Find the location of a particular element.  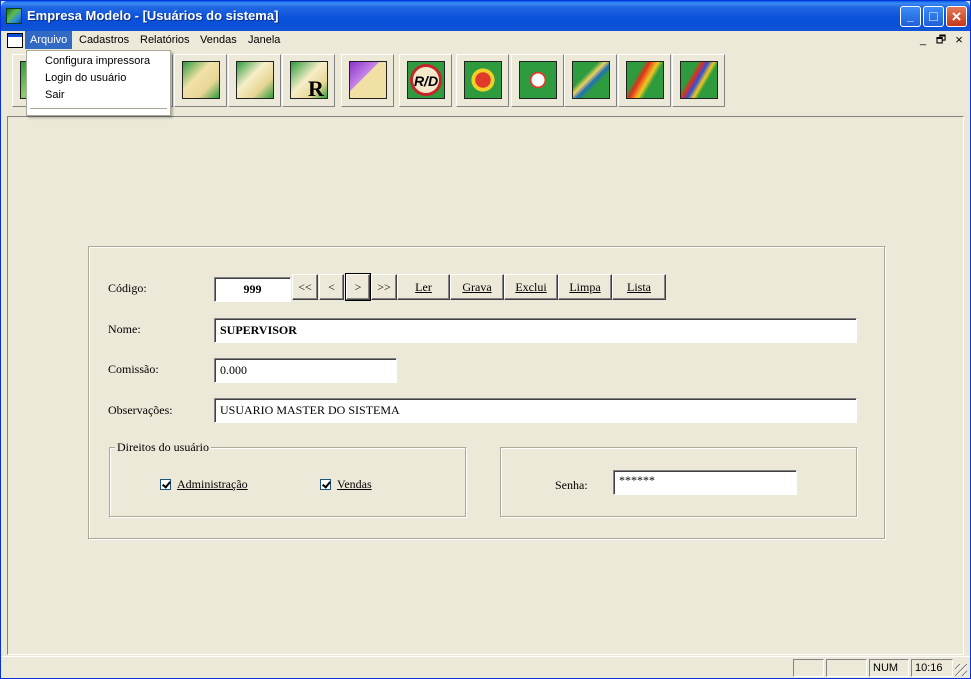

menu-login-usuario: Login do usuário is located at coordinates (85, 78).